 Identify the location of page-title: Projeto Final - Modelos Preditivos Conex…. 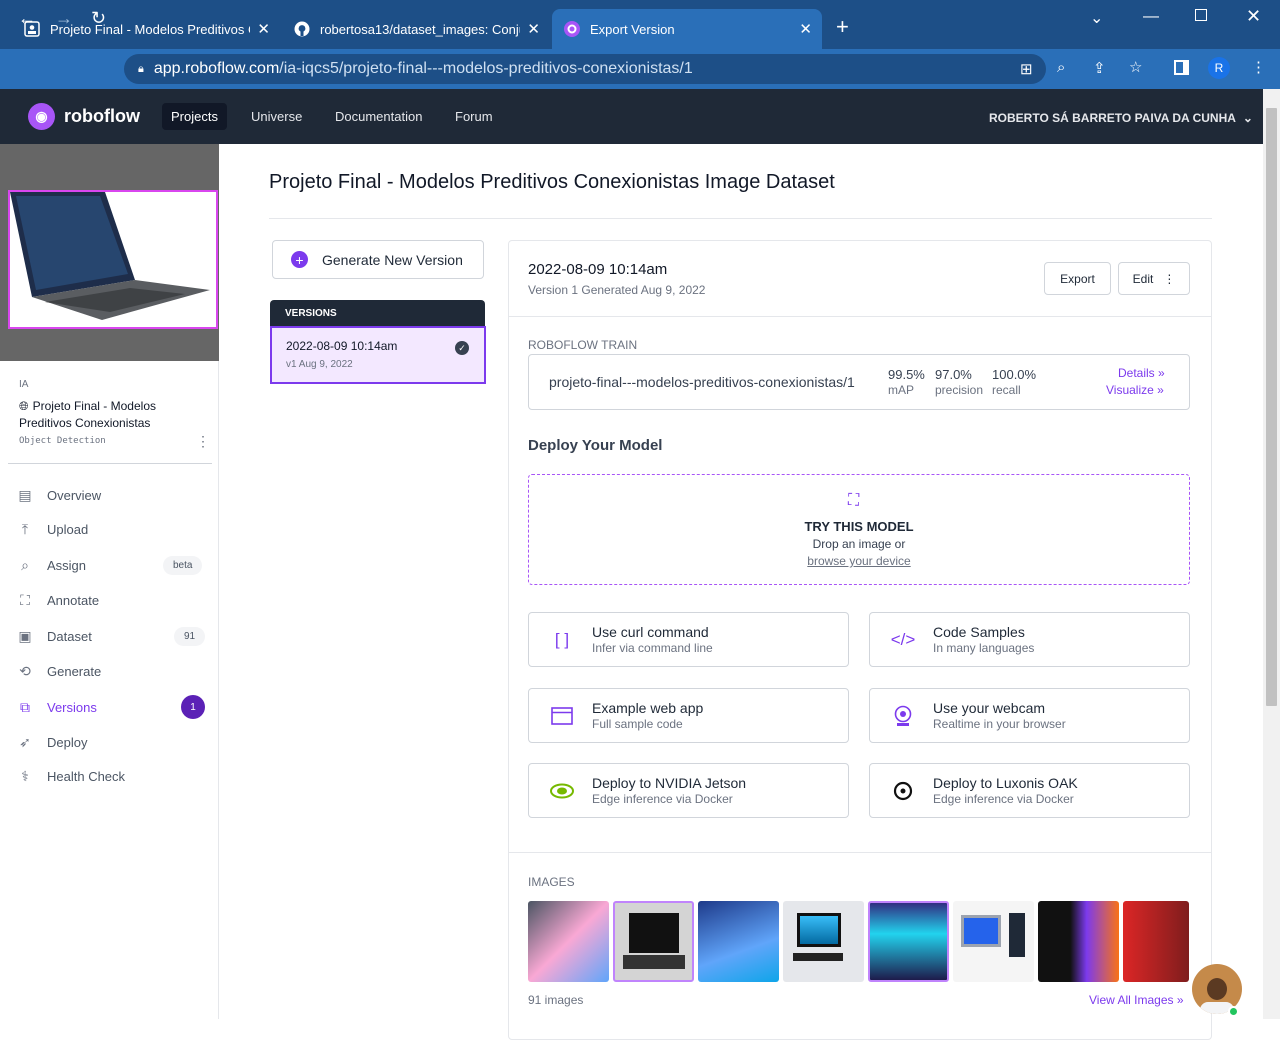
(552, 182).